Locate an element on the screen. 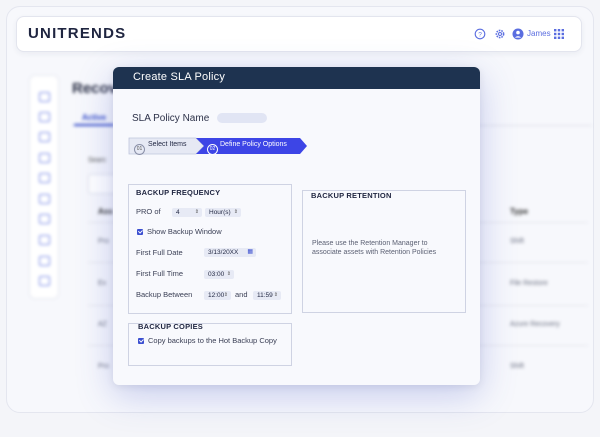 This screenshot has width=600, height=437. copy-hot-backup-checkbox is located at coordinates (141, 341).